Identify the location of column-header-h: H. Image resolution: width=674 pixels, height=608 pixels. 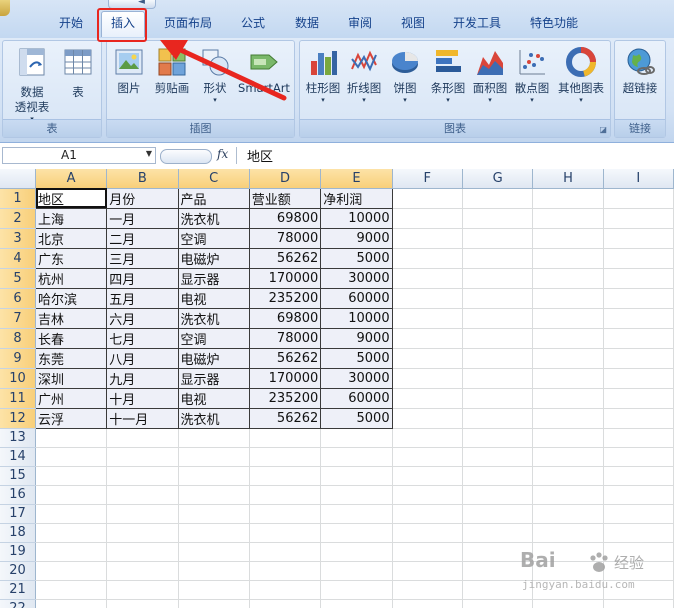
(568, 179).